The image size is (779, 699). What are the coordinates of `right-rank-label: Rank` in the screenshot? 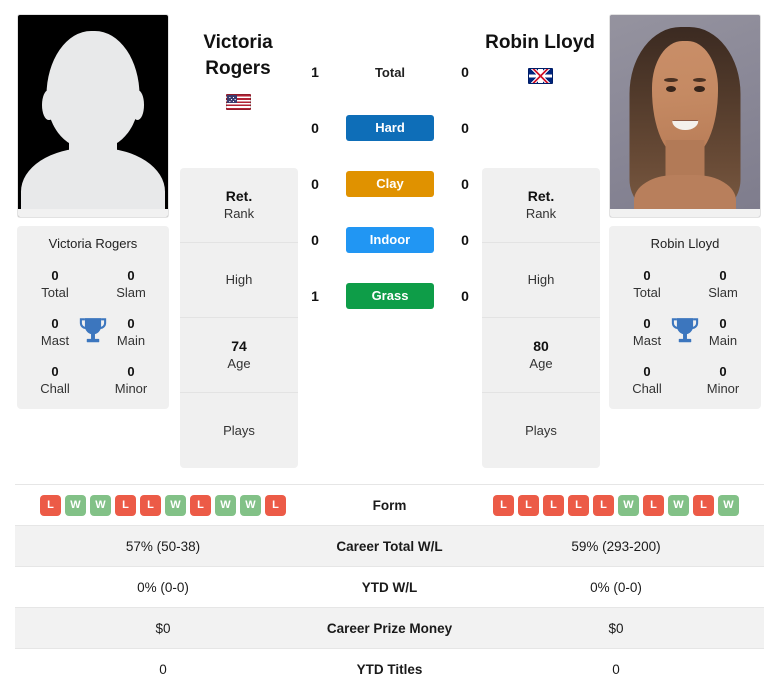 It's located at (541, 213).